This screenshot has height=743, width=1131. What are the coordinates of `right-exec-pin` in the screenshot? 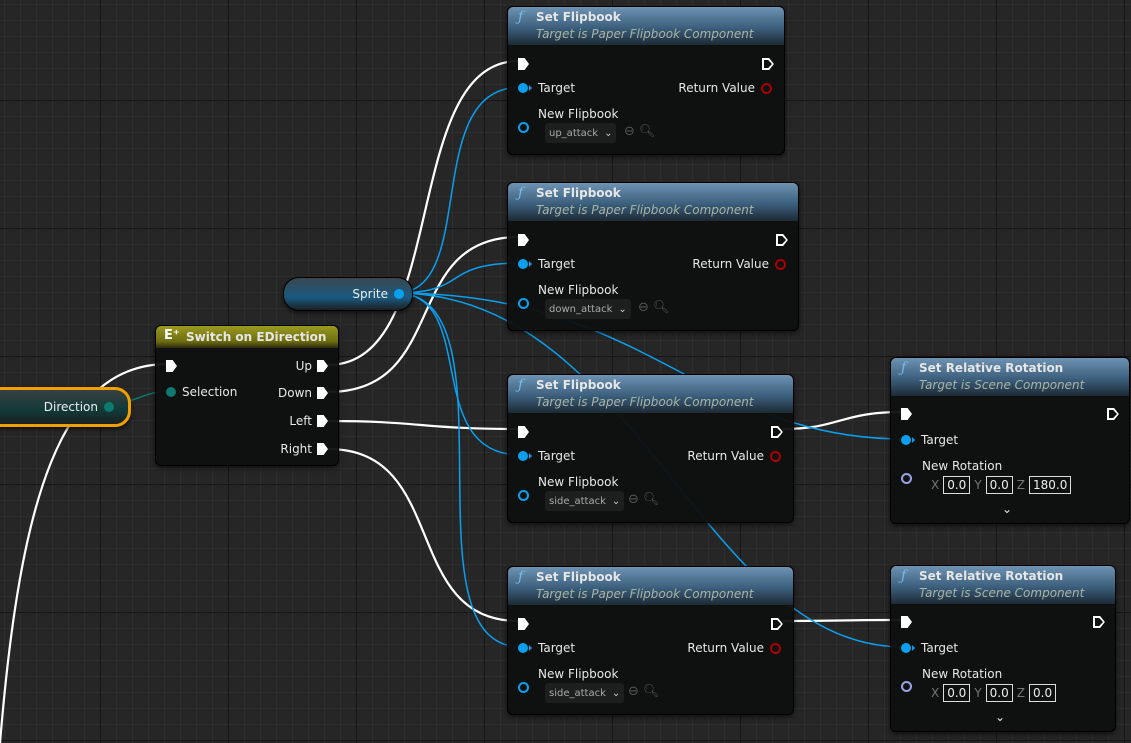 It's located at (322, 449).